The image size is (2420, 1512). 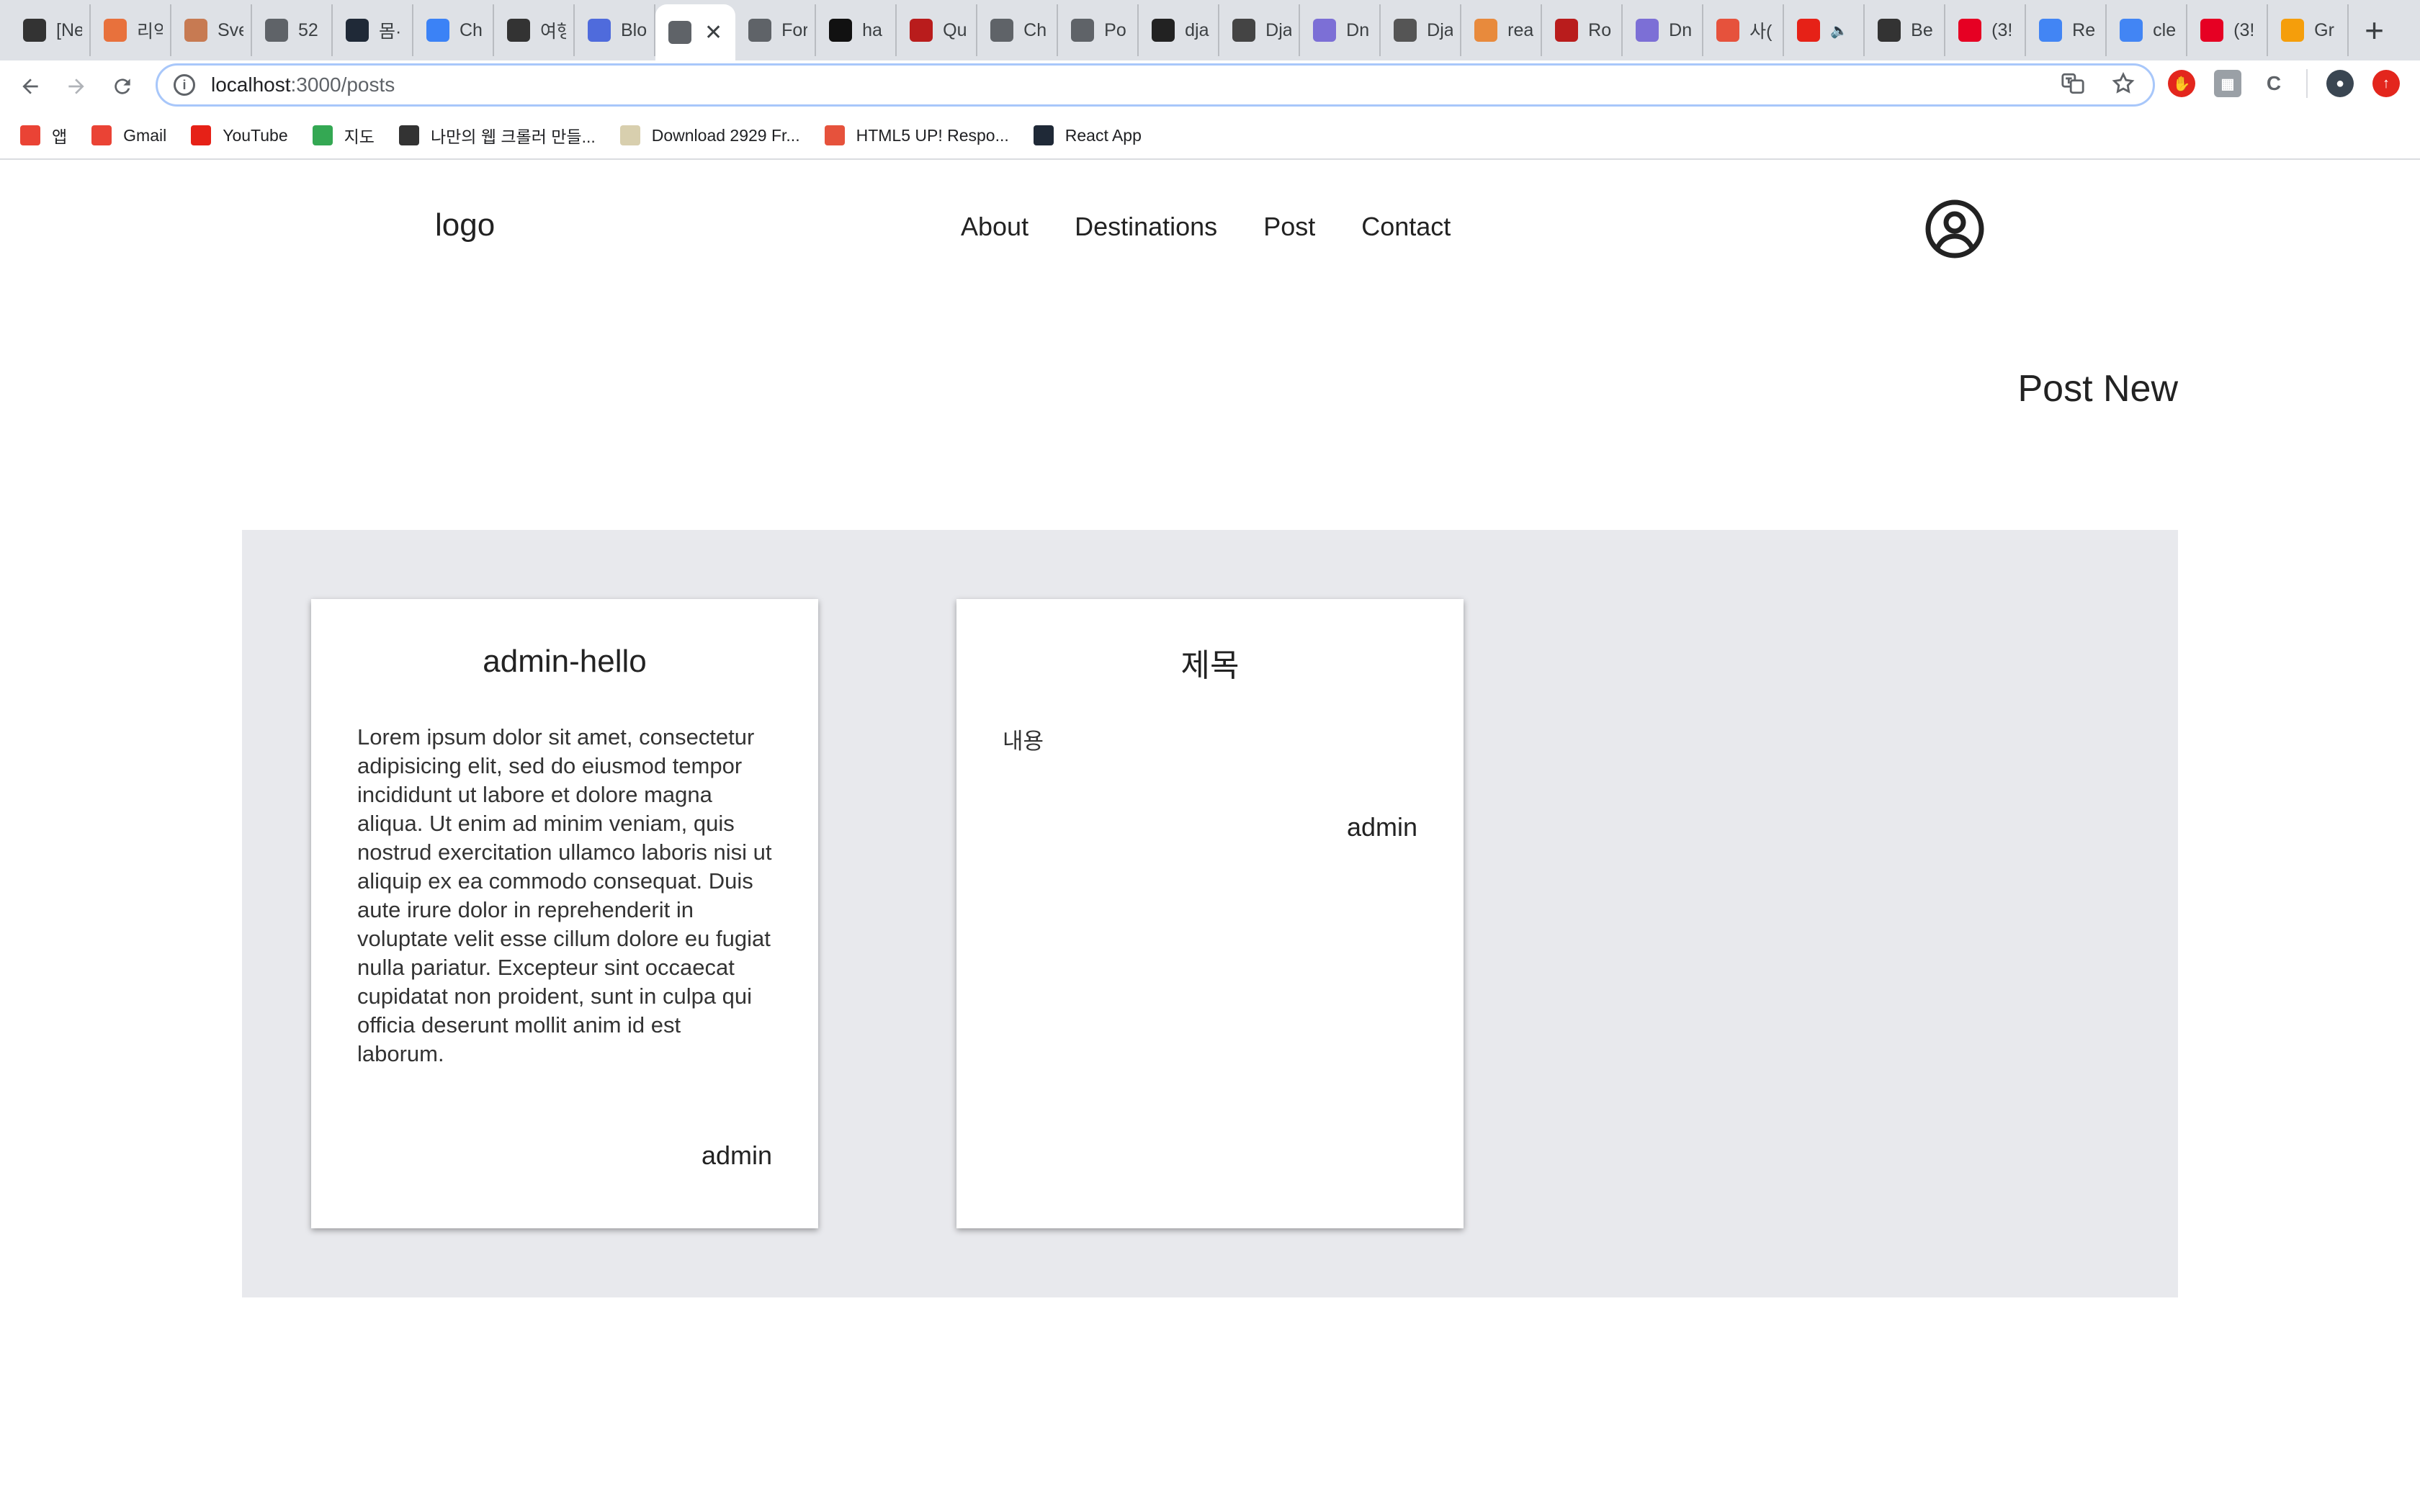 I want to click on apps-grid-icon, so click(x=30, y=135).